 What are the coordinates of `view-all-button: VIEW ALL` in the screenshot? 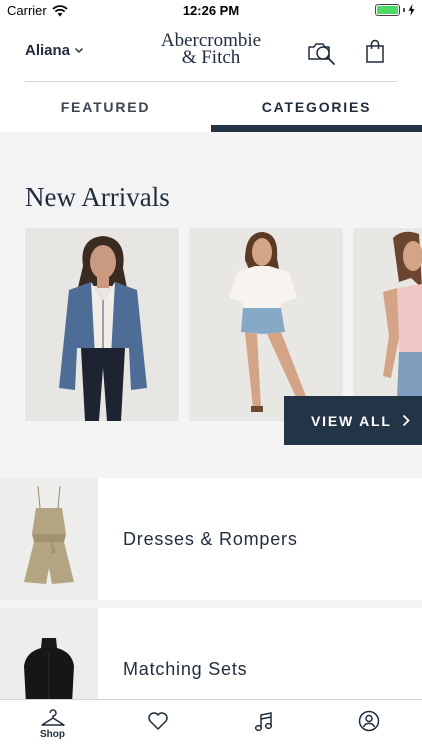 It's located at (353, 420).